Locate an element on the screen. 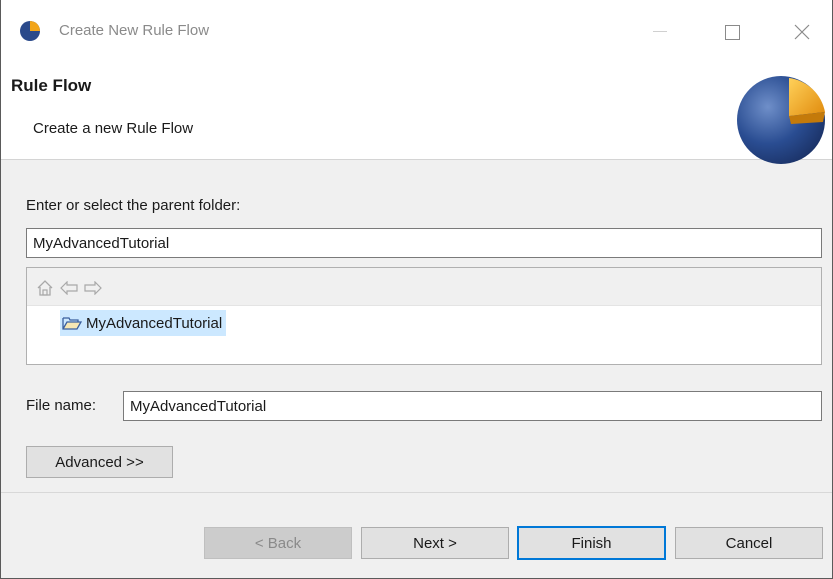  close-icon is located at coordinates (802, 32).